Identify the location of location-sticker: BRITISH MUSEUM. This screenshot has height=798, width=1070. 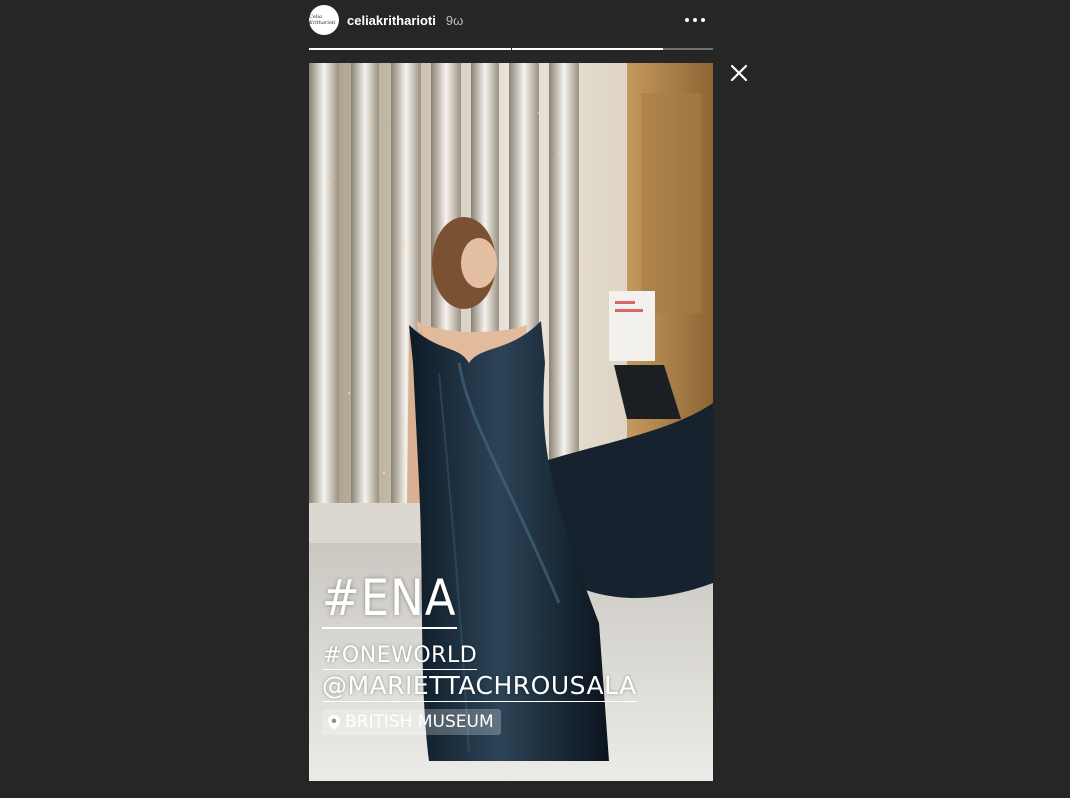
(411, 722).